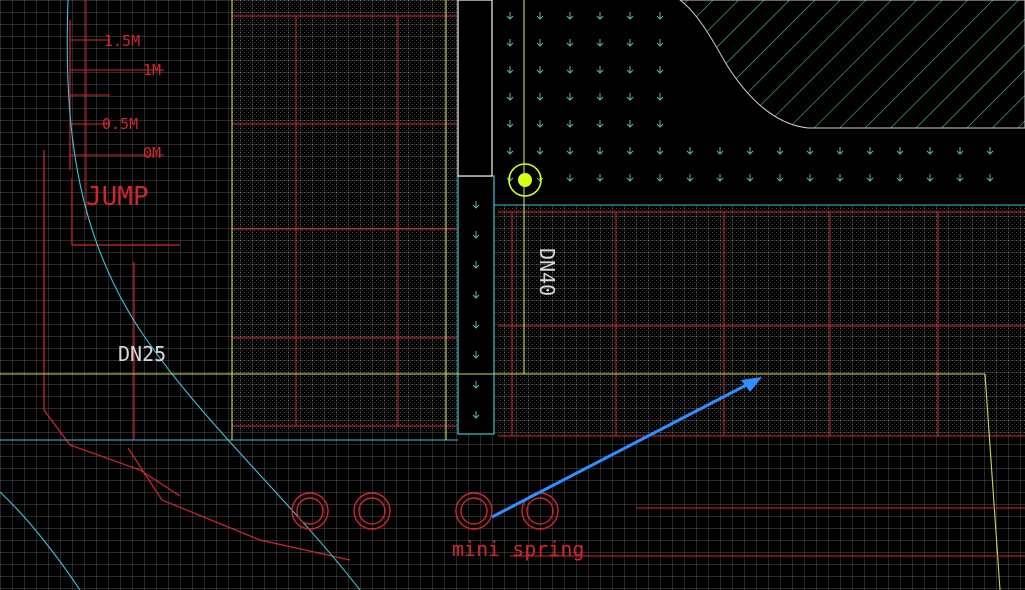 Image resolution: width=1025 pixels, height=590 pixels. What do you see at coordinates (117, 197) in the screenshot?
I see `jump-label: JUMP` at bounding box center [117, 197].